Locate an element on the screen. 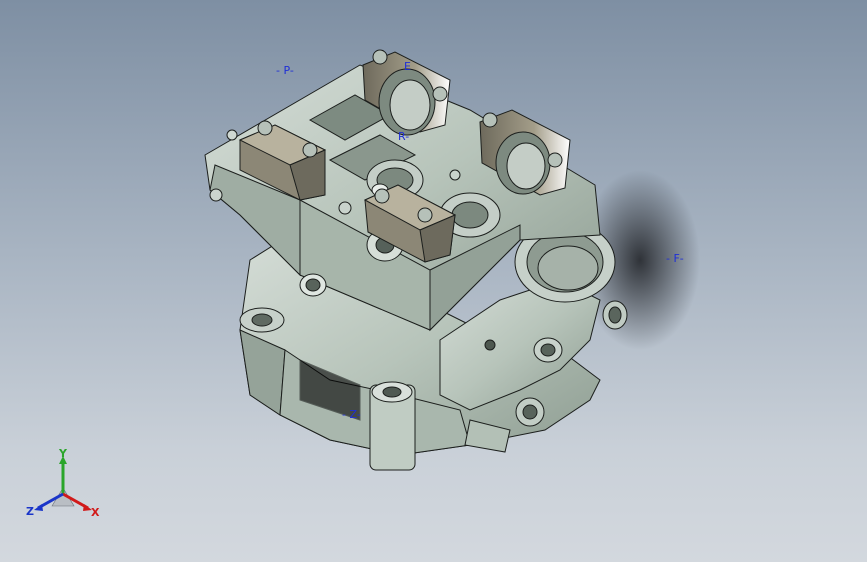 This screenshot has height=562, width=867. annotation-p: - P- is located at coordinates (285, 70).